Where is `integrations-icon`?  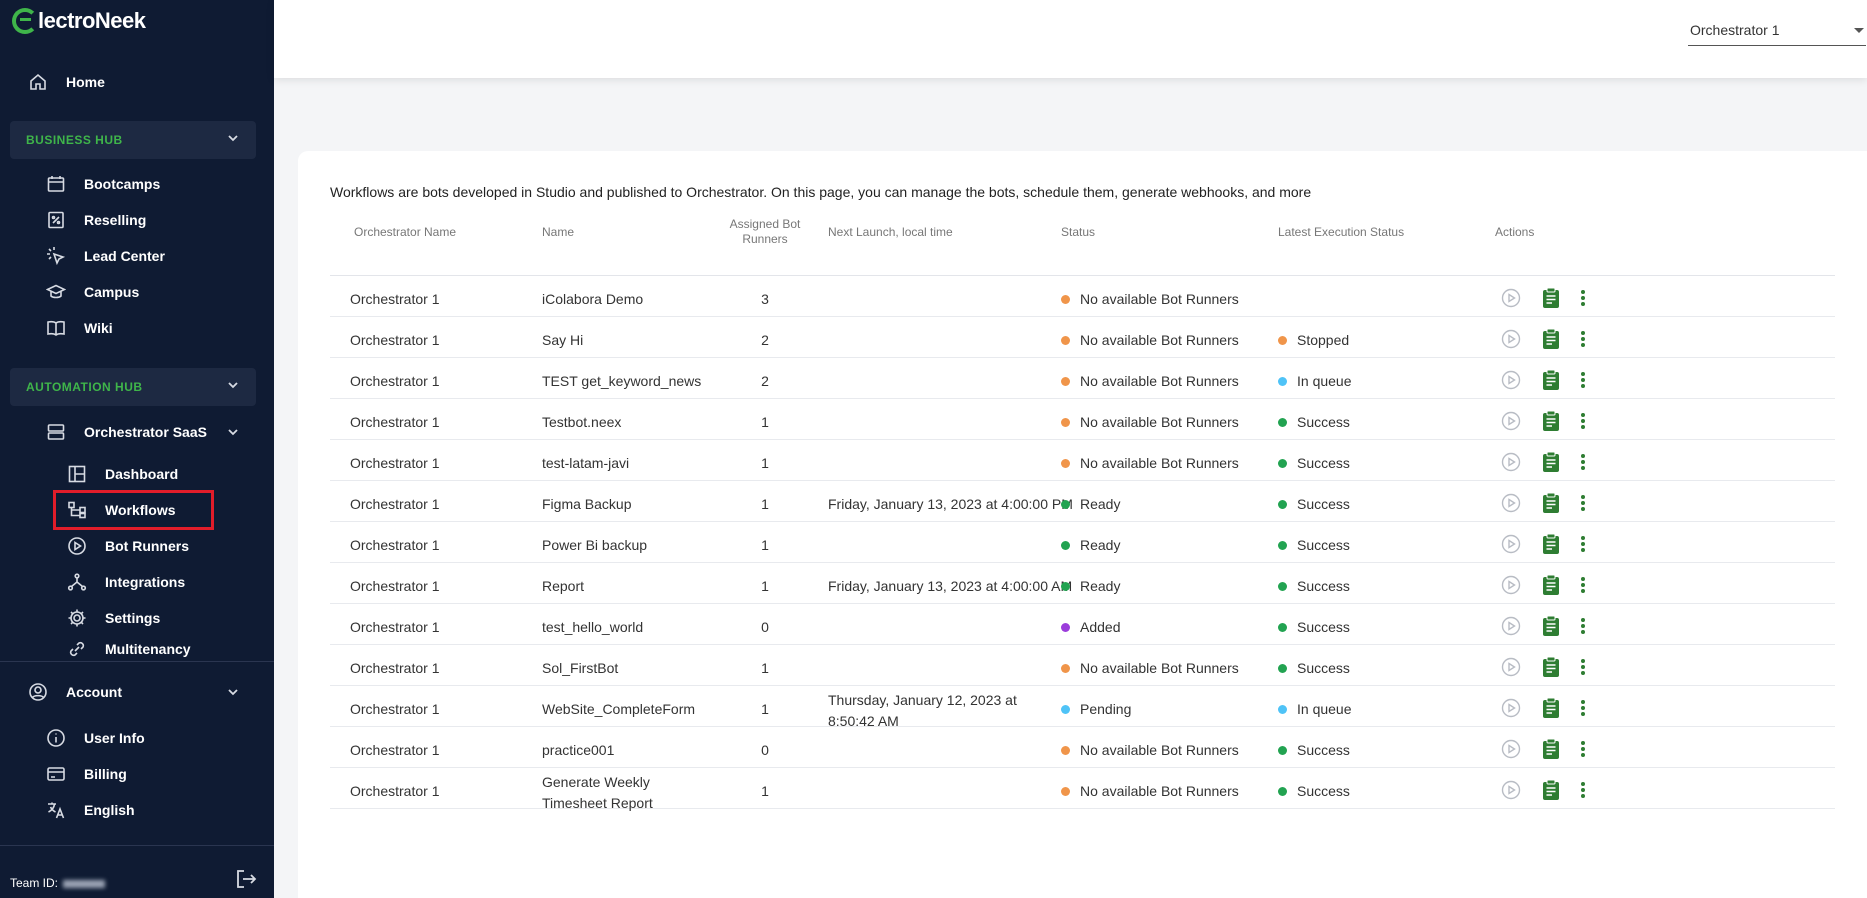 integrations-icon is located at coordinates (77, 582).